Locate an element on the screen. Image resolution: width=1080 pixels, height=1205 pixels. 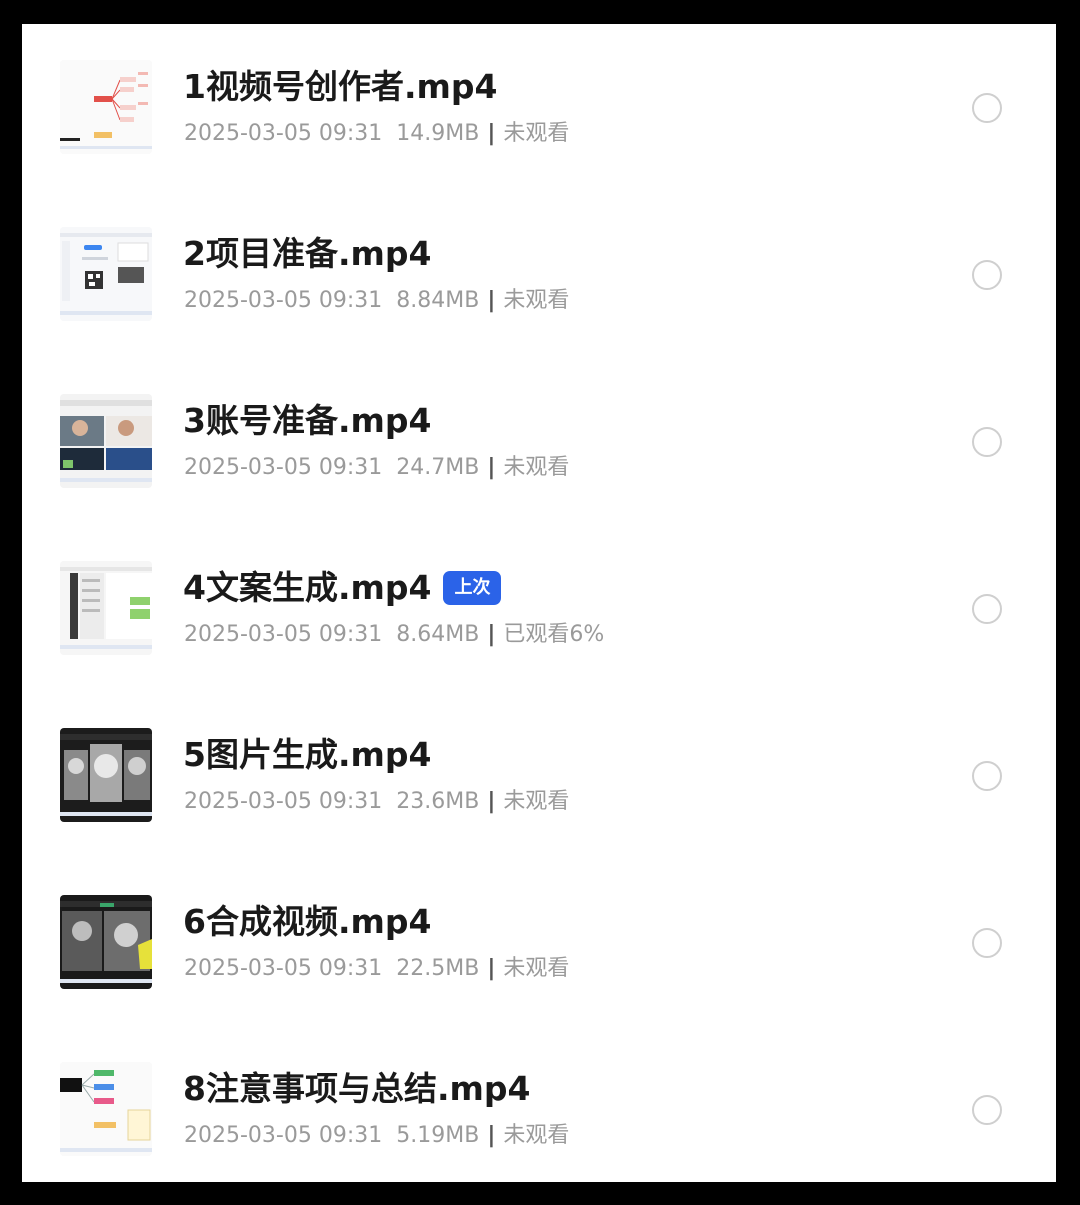
file-name-text: 4文案生成.mp4 is located at coordinates (307, 587).